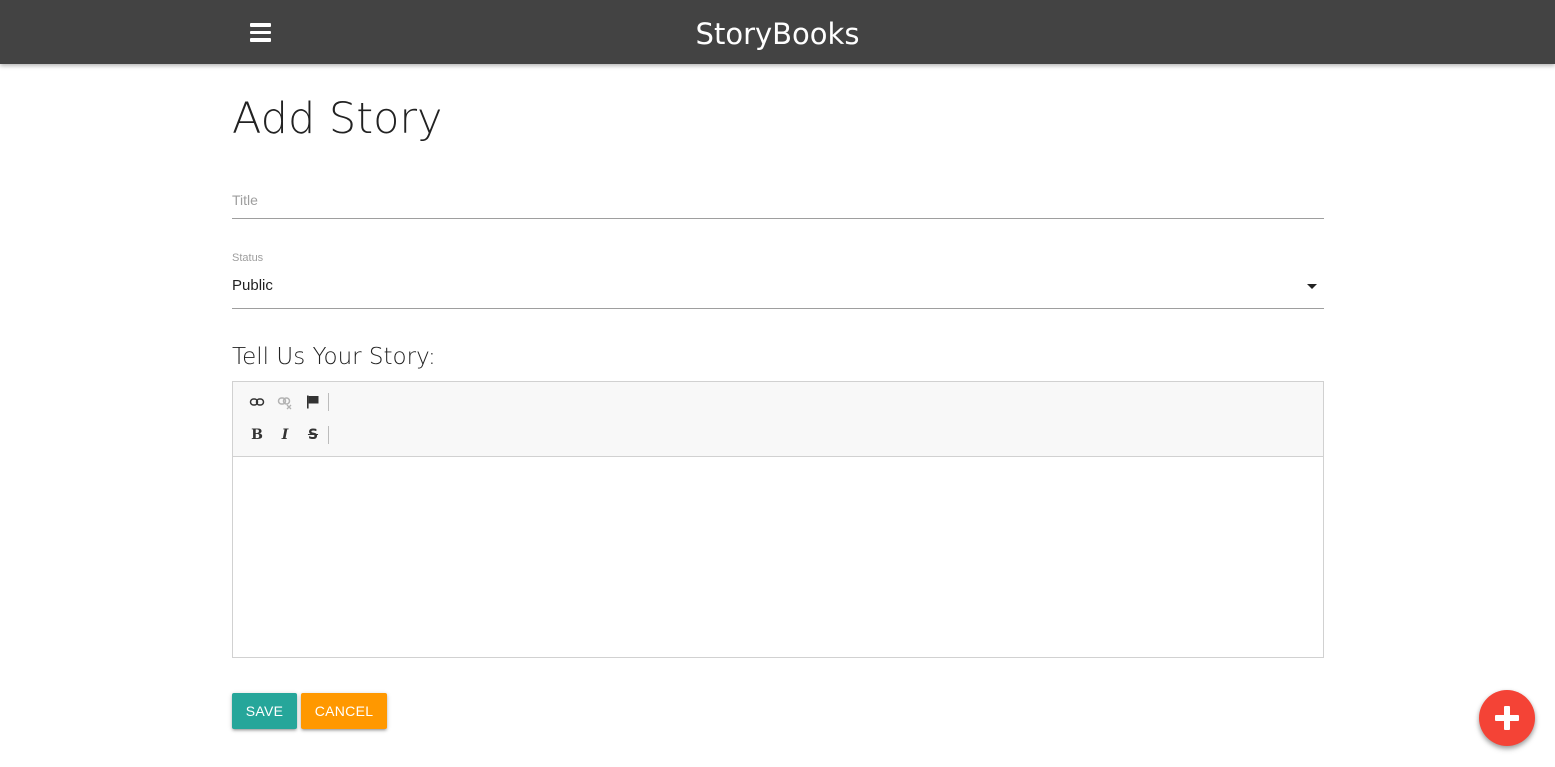 This screenshot has height=767, width=1555. I want to click on brand-logo-link: StoryBooks, so click(778, 34).